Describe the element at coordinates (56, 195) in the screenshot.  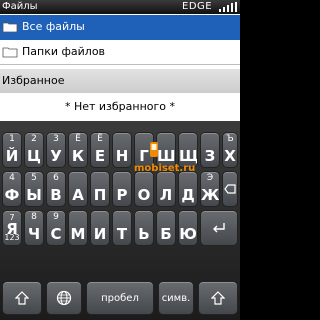
I see `key-label: В` at that location.